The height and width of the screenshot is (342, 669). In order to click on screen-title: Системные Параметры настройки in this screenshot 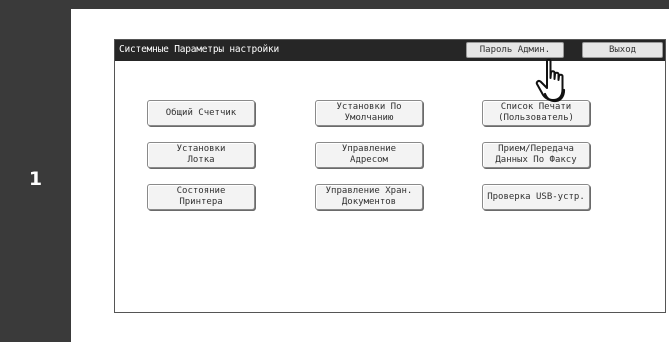, I will do `click(199, 49)`.